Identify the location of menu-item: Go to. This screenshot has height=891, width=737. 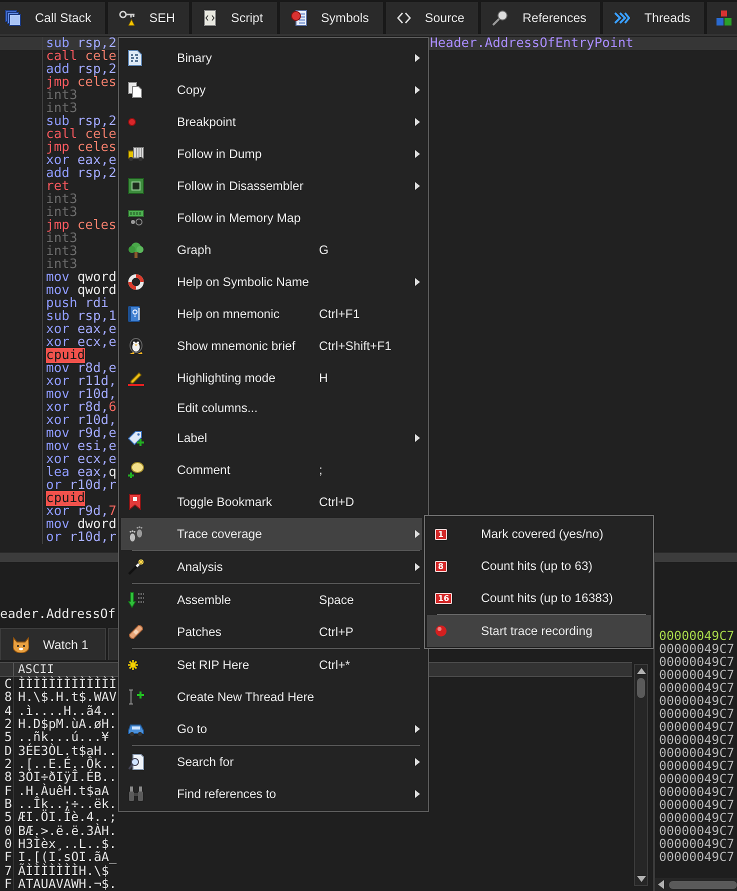
(271, 729).